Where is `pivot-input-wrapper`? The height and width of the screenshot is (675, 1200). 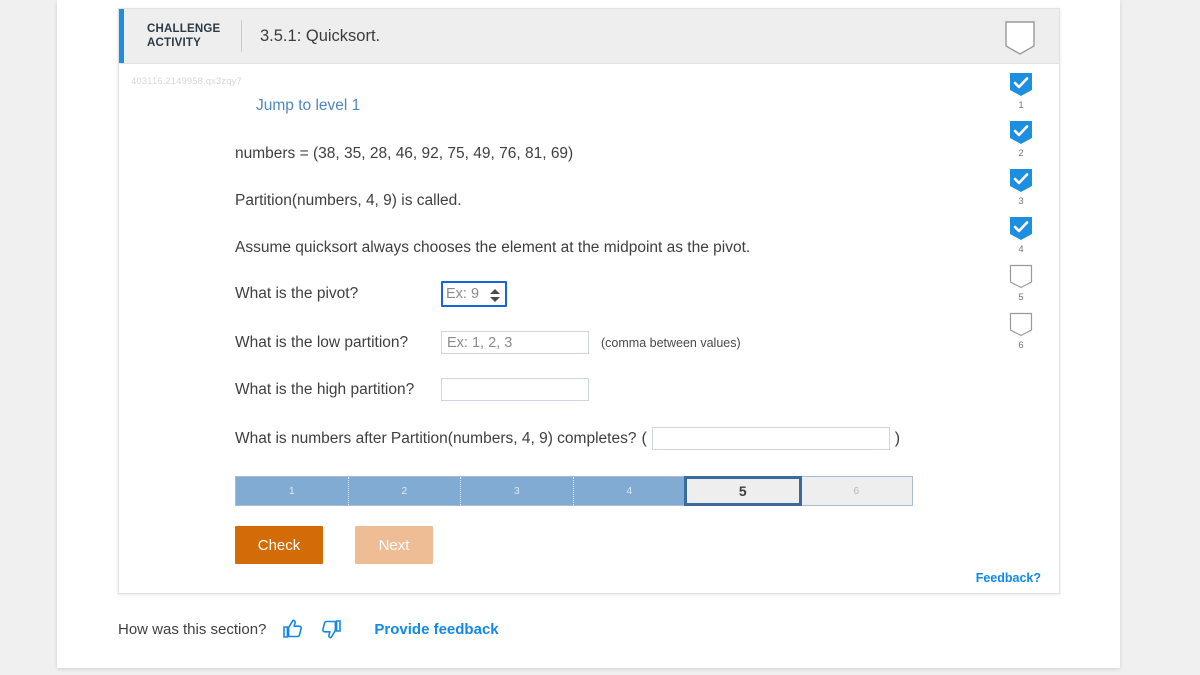
pivot-input-wrapper is located at coordinates (474, 294).